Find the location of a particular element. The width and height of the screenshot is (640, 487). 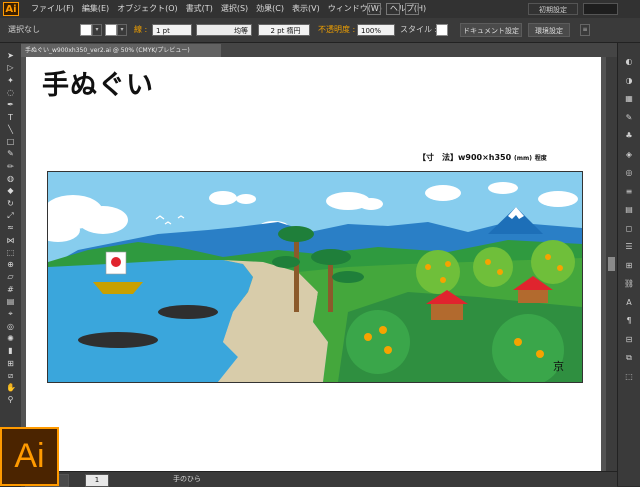

stroke-weight-label: 線 : is located at coordinates (141, 29).